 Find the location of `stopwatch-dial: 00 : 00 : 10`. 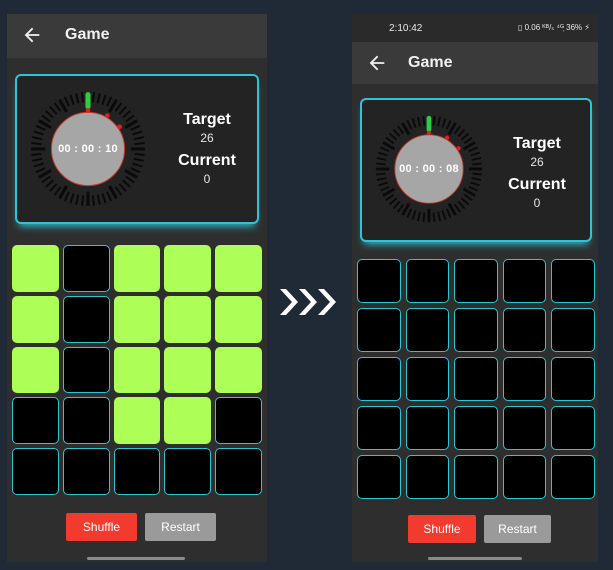

stopwatch-dial: 00 : 00 : 10 is located at coordinates (88, 149).